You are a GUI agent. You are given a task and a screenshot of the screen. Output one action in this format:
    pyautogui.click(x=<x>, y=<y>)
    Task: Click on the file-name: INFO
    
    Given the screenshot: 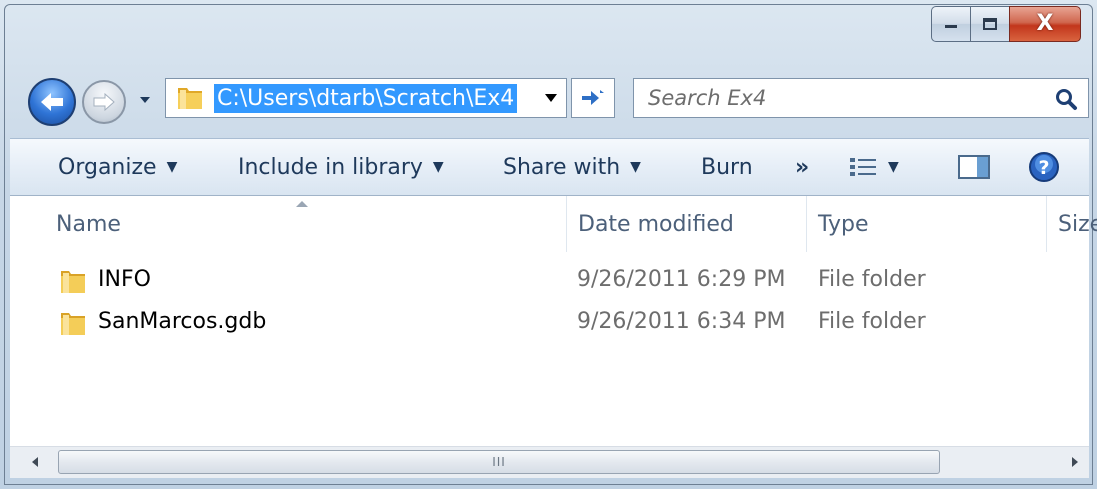 What is the action you would take?
    pyautogui.click(x=124, y=279)
    